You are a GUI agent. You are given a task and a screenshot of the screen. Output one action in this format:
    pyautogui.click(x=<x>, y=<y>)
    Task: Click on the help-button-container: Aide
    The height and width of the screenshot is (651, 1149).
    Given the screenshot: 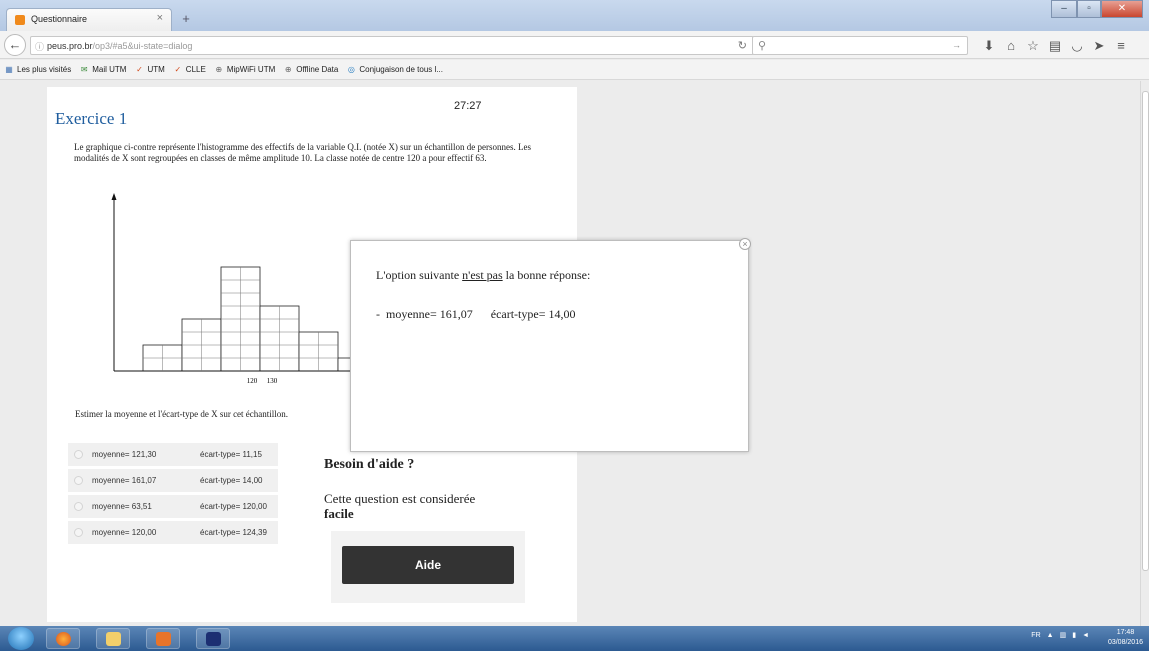 What is the action you would take?
    pyautogui.click(x=428, y=567)
    